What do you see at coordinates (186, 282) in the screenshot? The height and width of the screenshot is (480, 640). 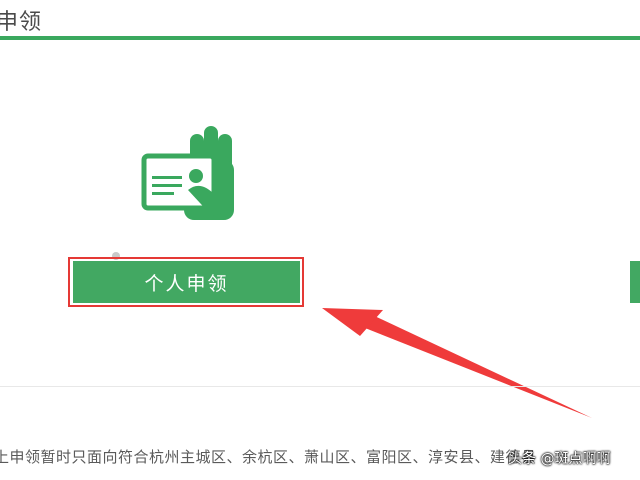 I see `personal-apply-button: 个人申领` at bounding box center [186, 282].